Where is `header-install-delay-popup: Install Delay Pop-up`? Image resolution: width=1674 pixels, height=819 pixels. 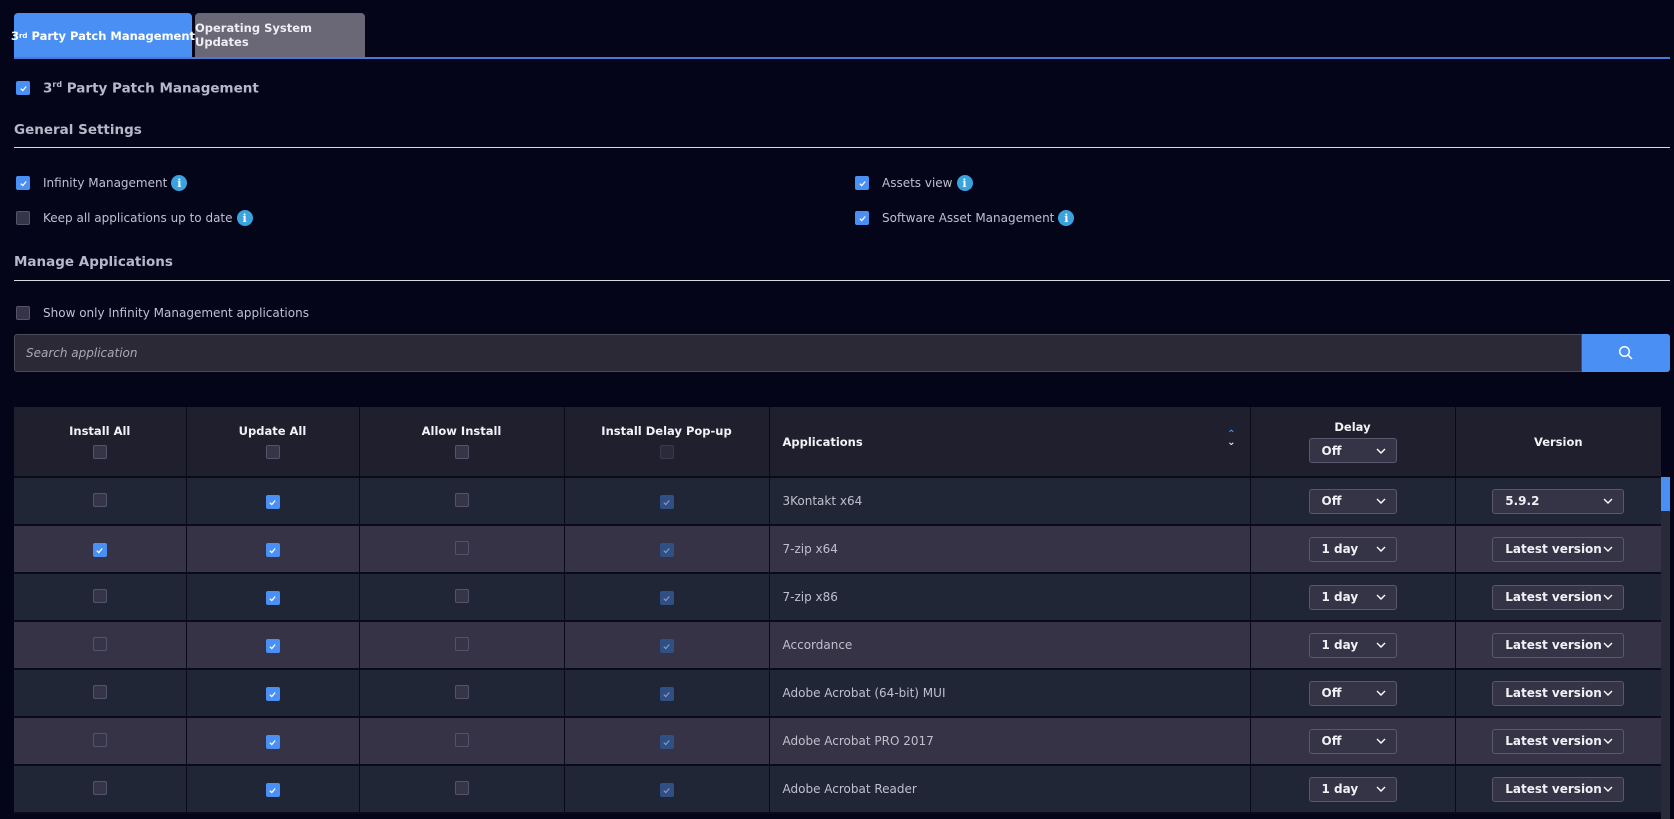
header-install-delay-popup: Install Delay Pop-up is located at coordinates (667, 442).